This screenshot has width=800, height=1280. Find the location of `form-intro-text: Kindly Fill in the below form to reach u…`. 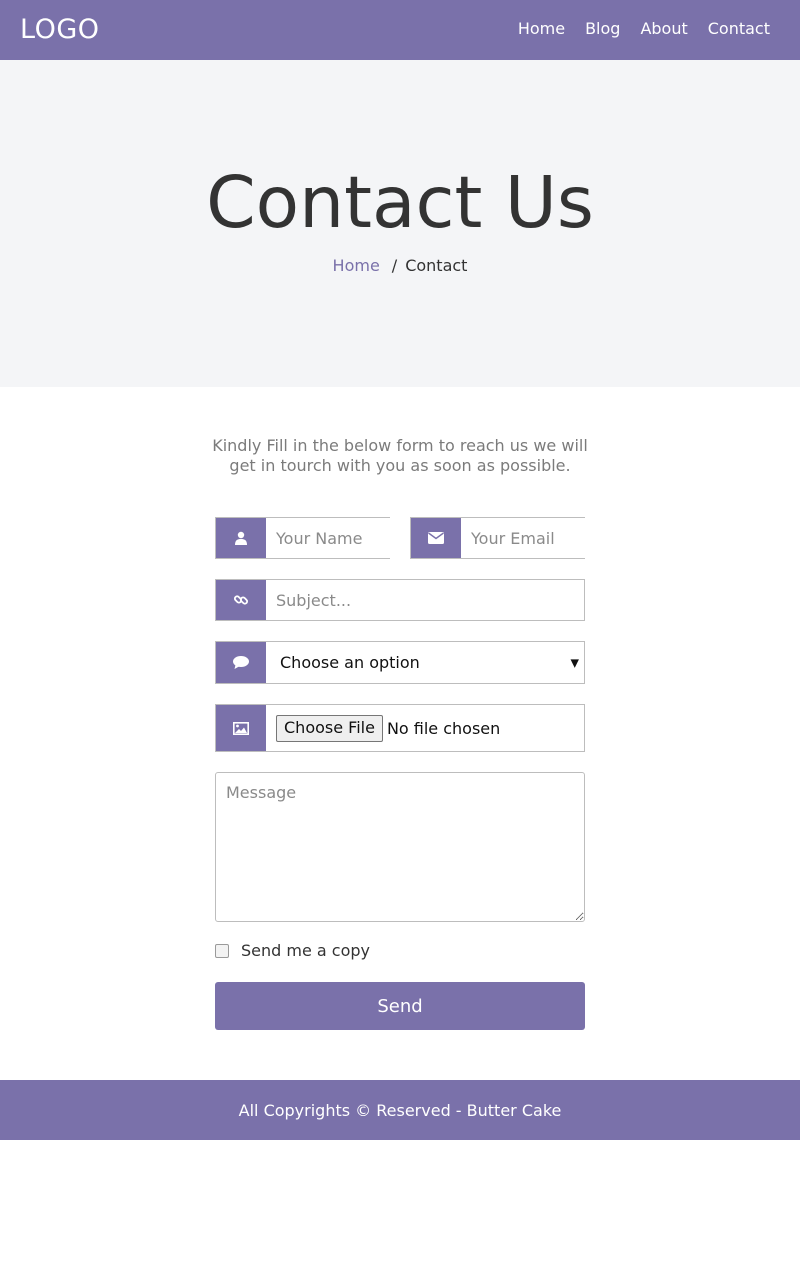

form-intro-text: Kindly Fill in the below form to reach u… is located at coordinates (400, 455).